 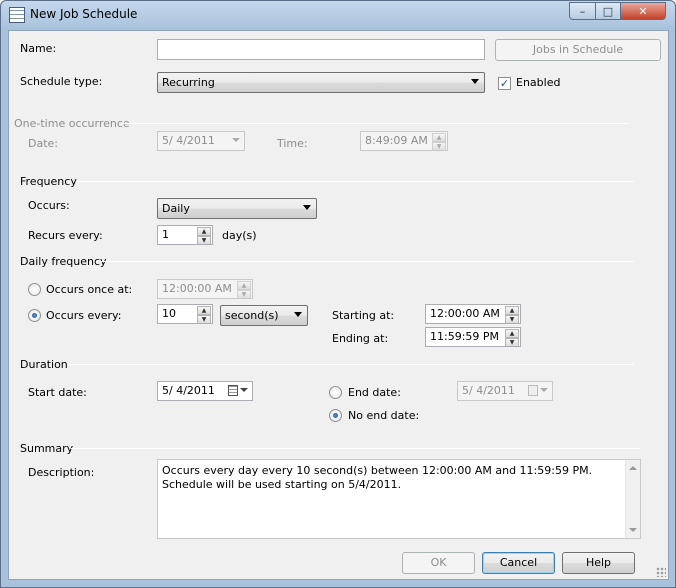 What do you see at coordinates (661, 572) in the screenshot?
I see `resize-grip-icon` at bounding box center [661, 572].